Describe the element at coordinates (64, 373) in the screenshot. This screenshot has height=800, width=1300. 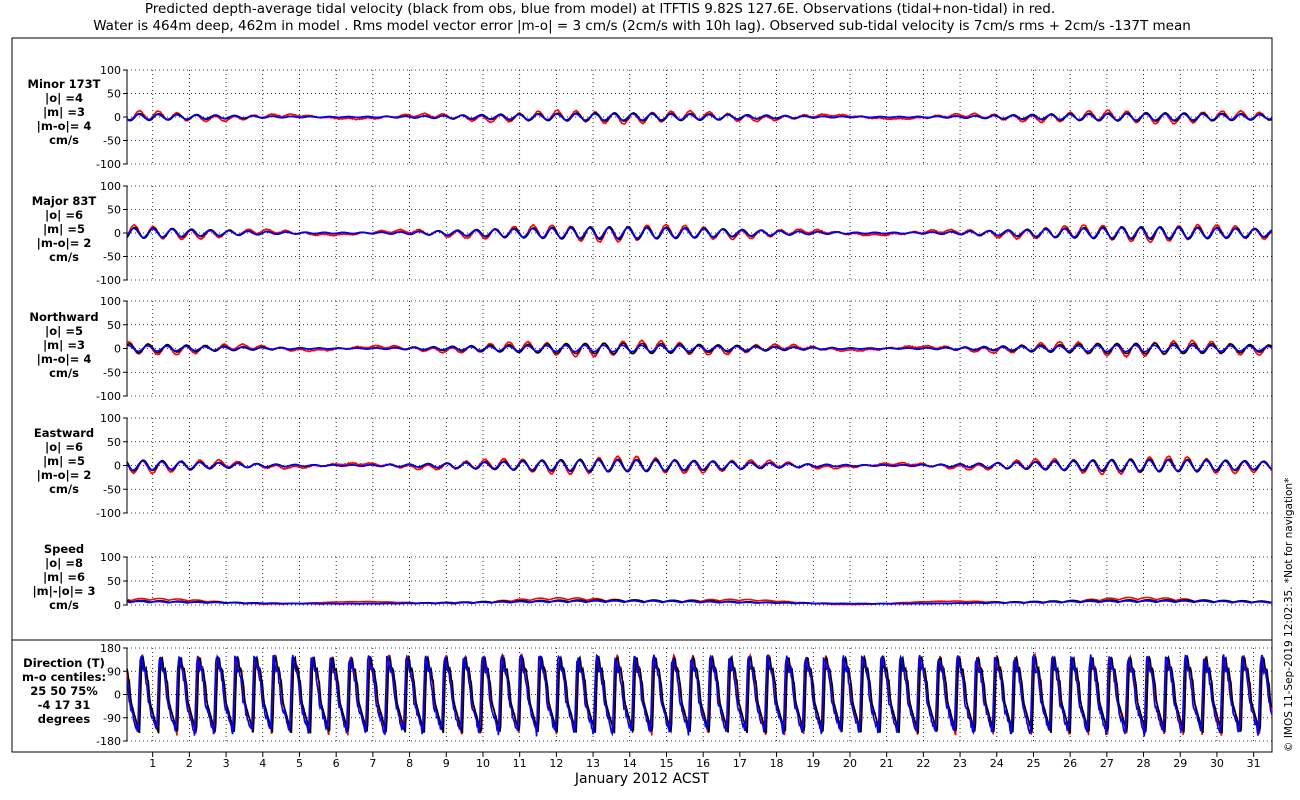
I see `panel-label-northward: cm/s` at that location.